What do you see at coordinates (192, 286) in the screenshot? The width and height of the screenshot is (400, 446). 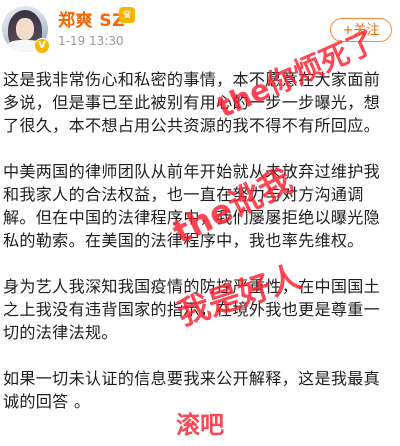 I see `post-line: 身为艺人我深知我国疫情的防控严重性，在中国国土` at bounding box center [192, 286].